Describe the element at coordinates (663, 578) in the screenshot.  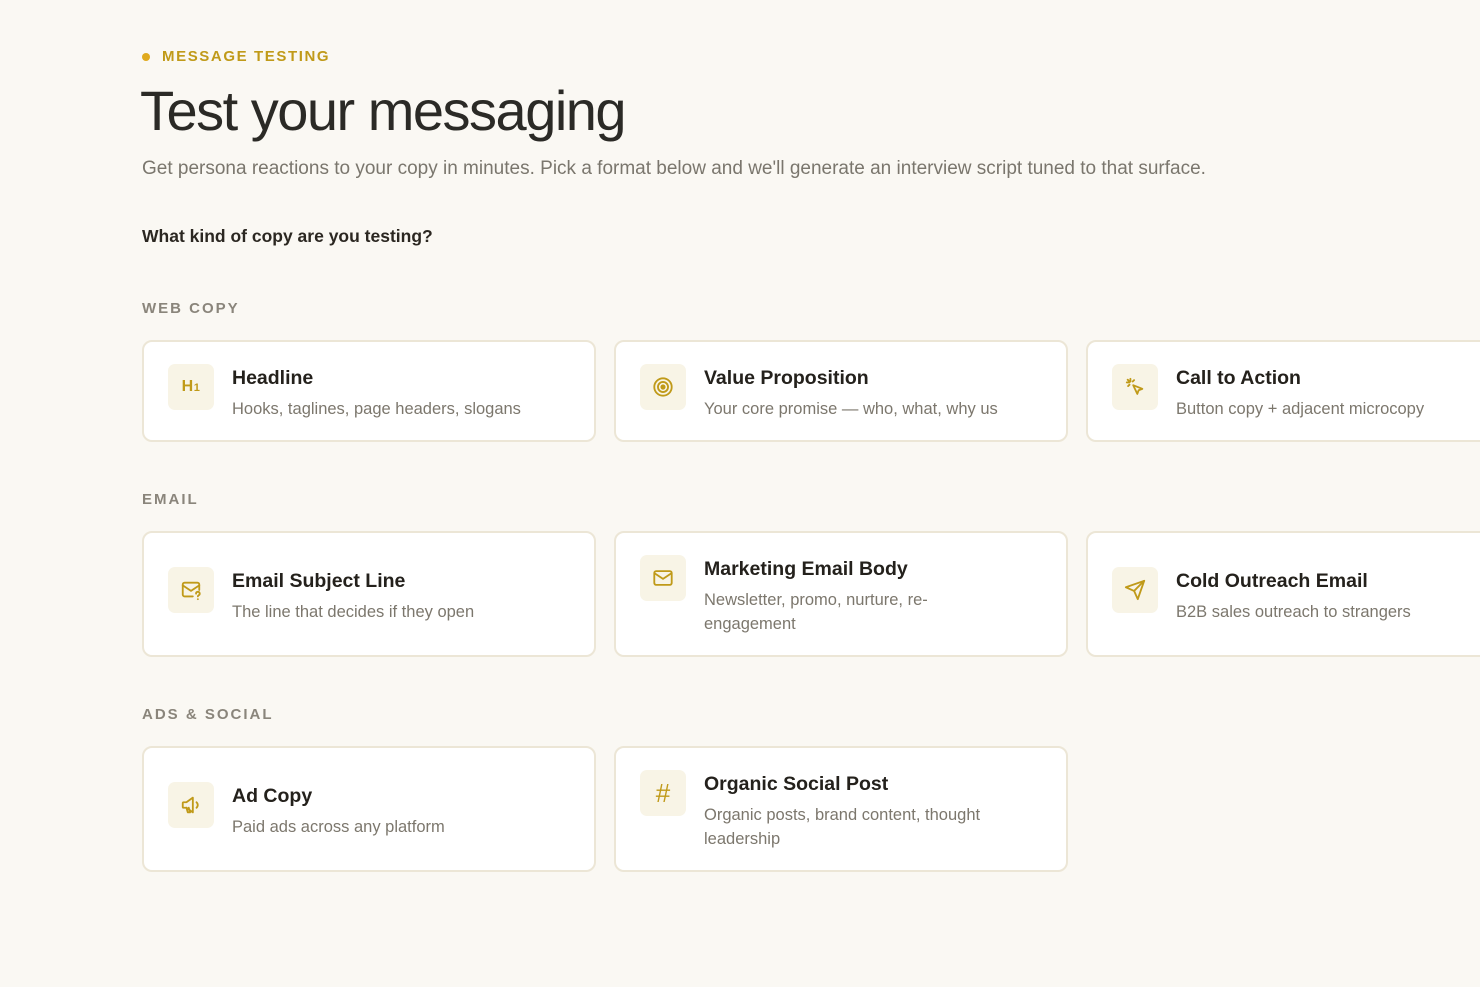
I see `mail-icon` at that location.